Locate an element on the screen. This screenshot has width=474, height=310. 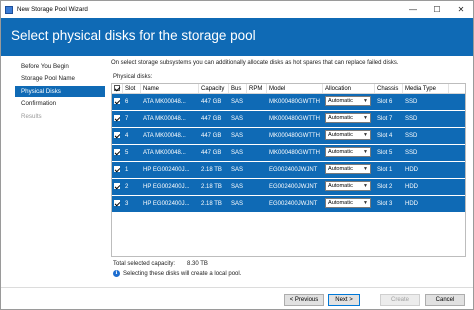
header-select-all is located at coordinates (117, 88).